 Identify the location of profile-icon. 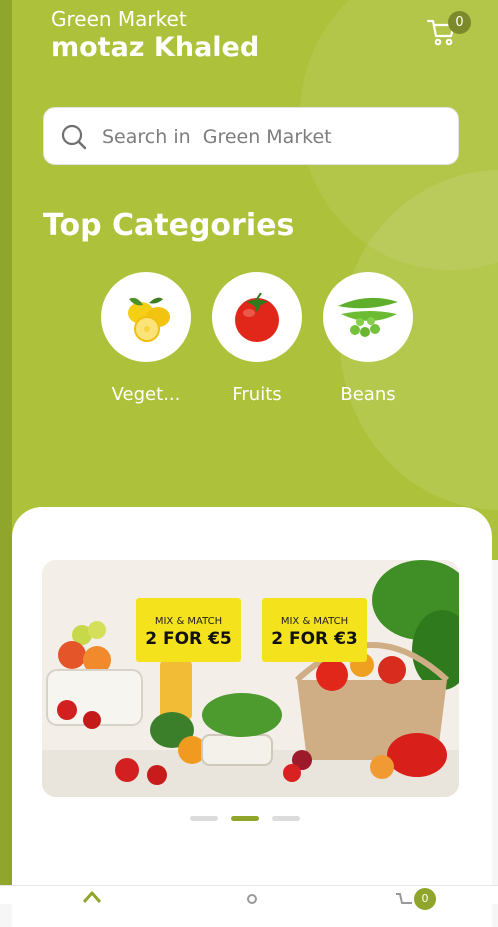
(252, 897).